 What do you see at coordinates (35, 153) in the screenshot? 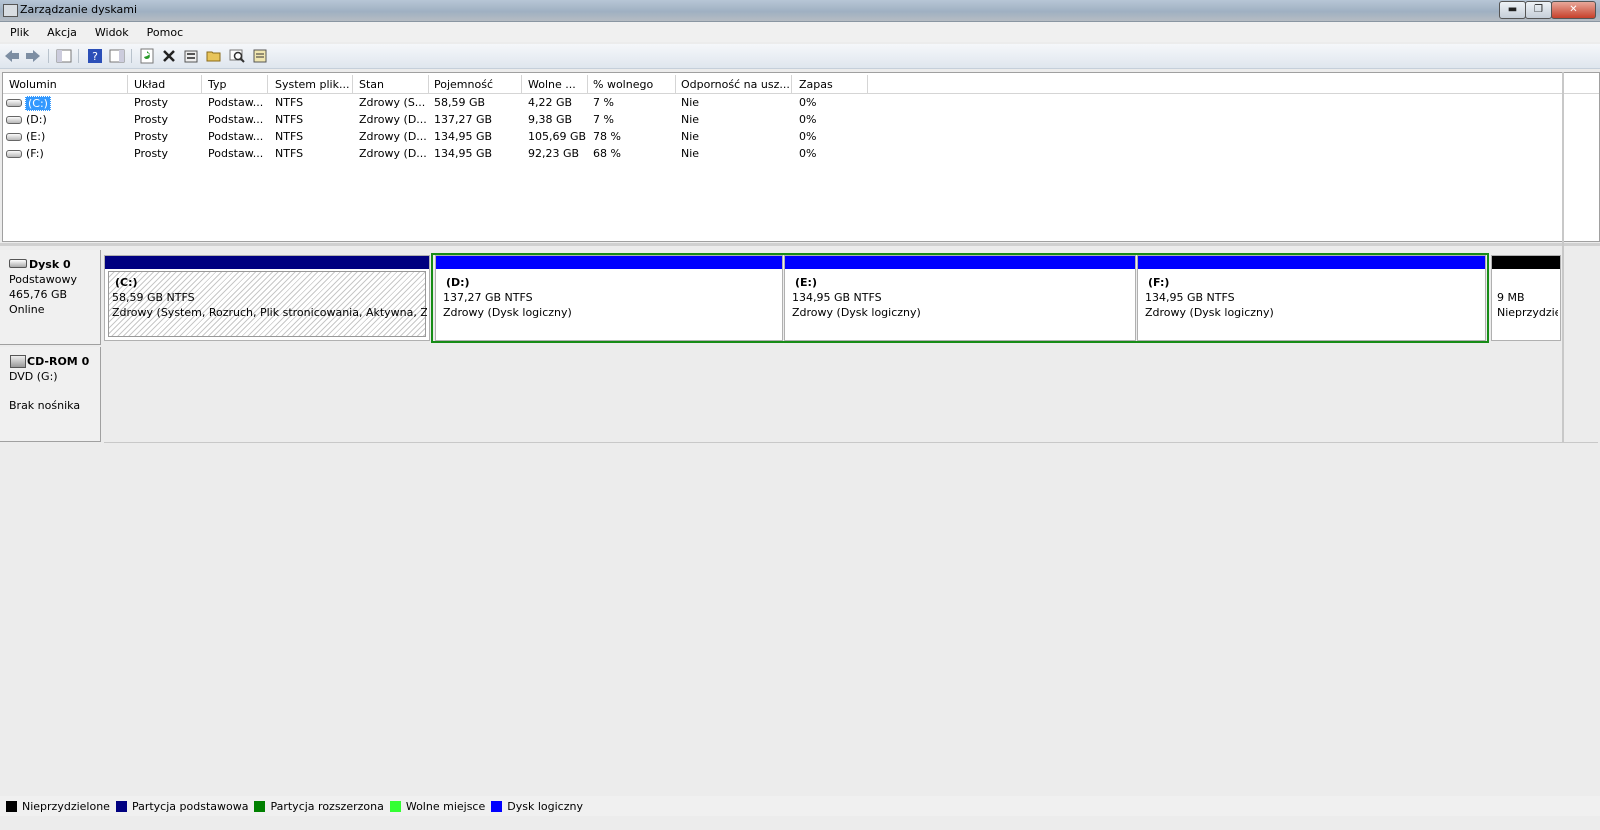
I see `volume-name: (F:)` at bounding box center [35, 153].